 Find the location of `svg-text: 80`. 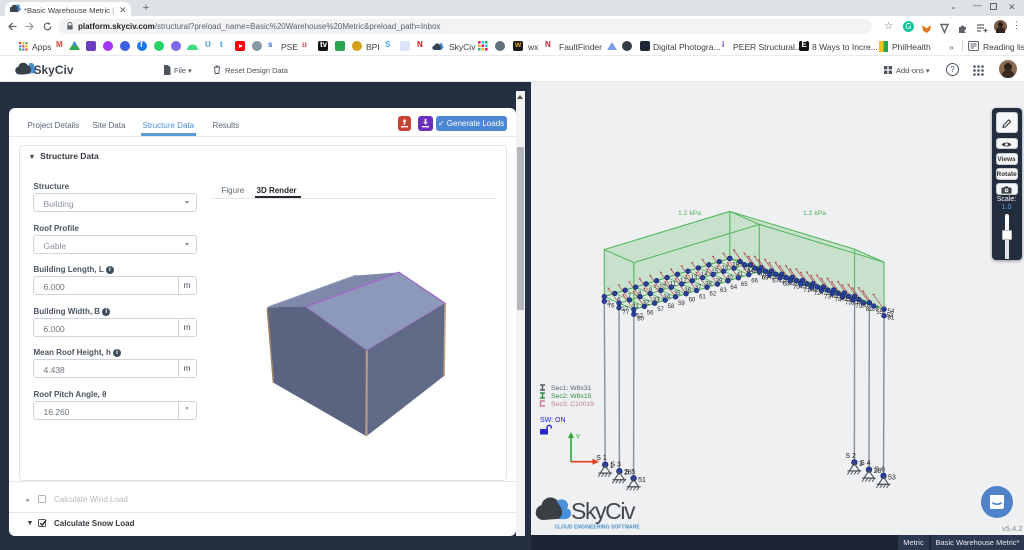

svg-text: 80 is located at coordinates (640, 320).